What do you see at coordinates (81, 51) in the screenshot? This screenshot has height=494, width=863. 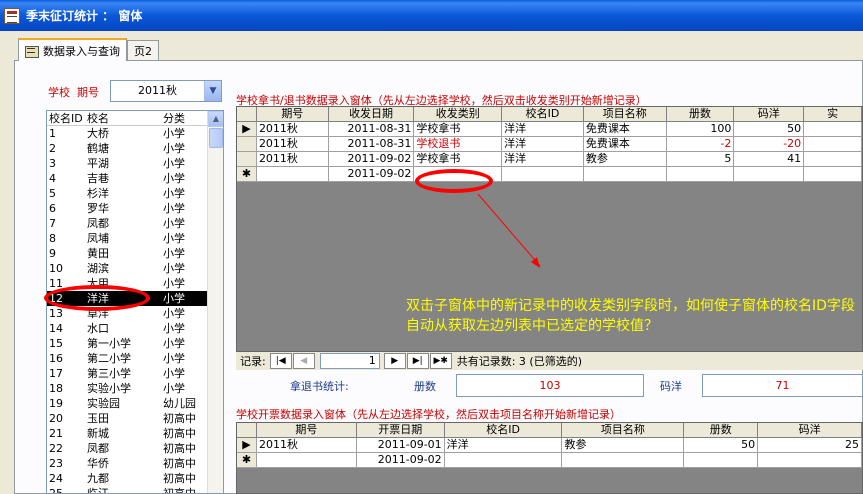 I see `tab-label: 数据录入与查询` at bounding box center [81, 51].